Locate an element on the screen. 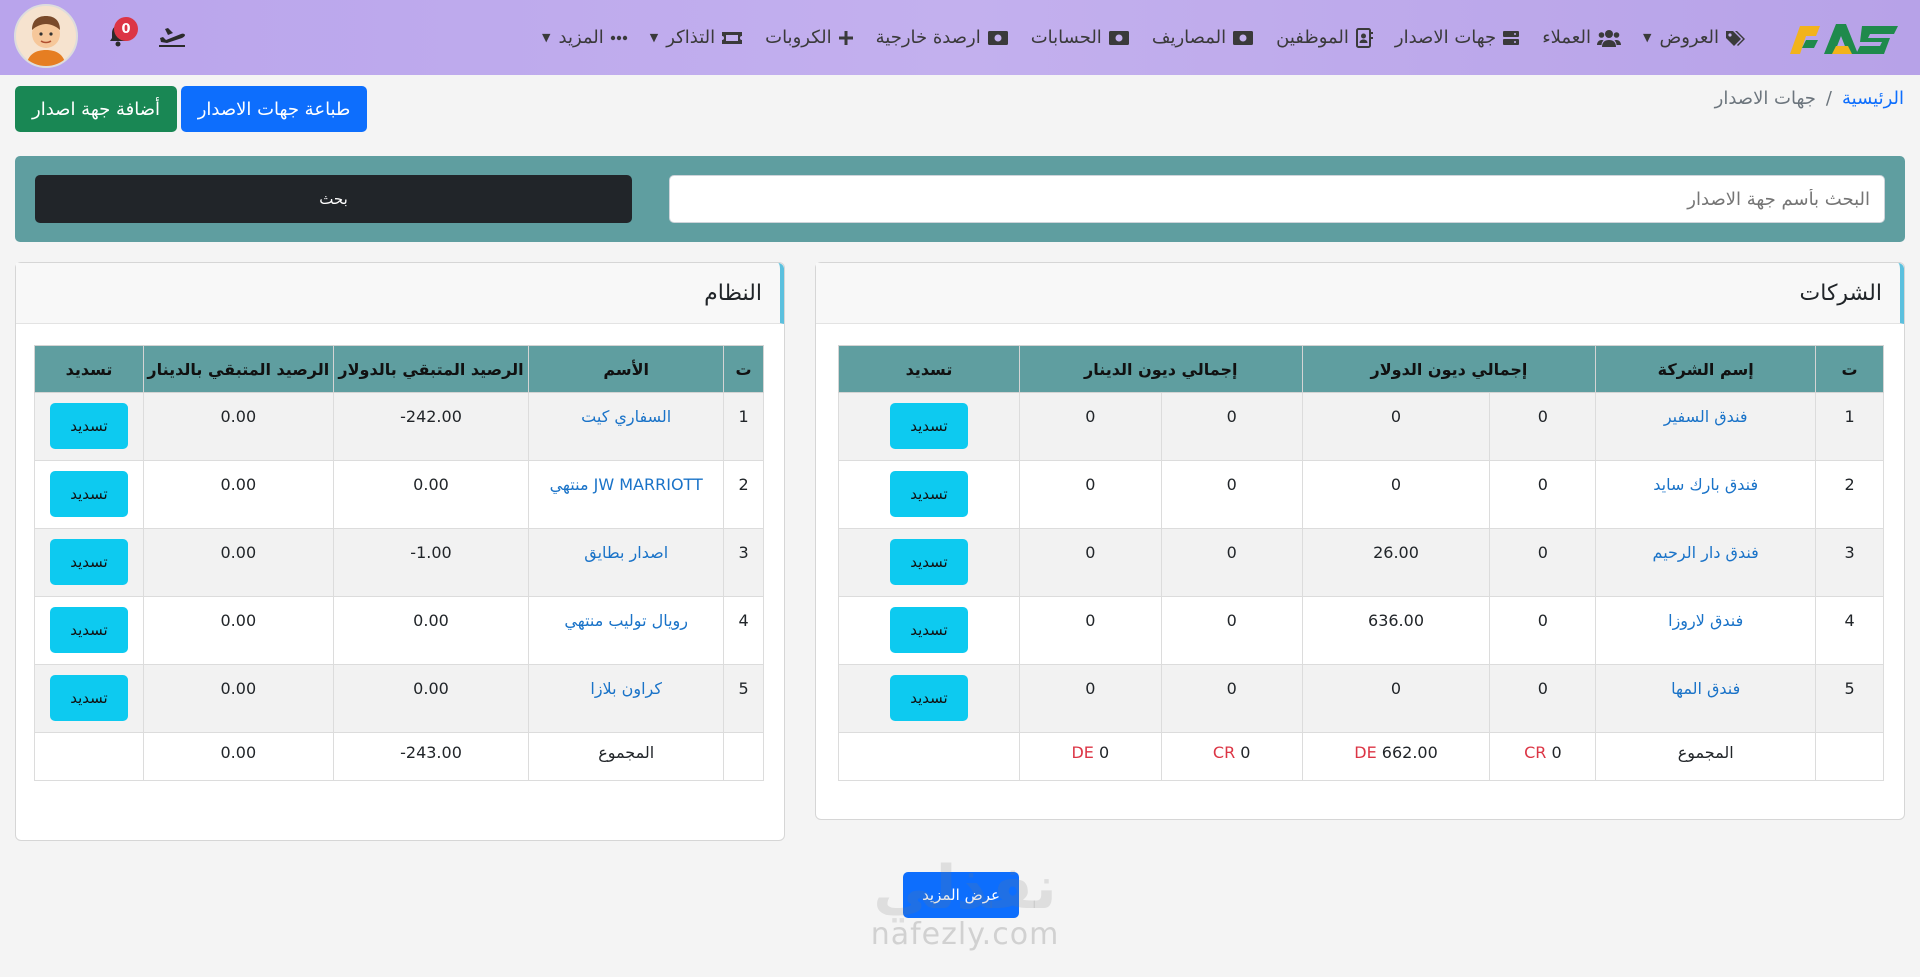  nav-external-balances-label: ارصدة خارجية is located at coordinates (928, 37).